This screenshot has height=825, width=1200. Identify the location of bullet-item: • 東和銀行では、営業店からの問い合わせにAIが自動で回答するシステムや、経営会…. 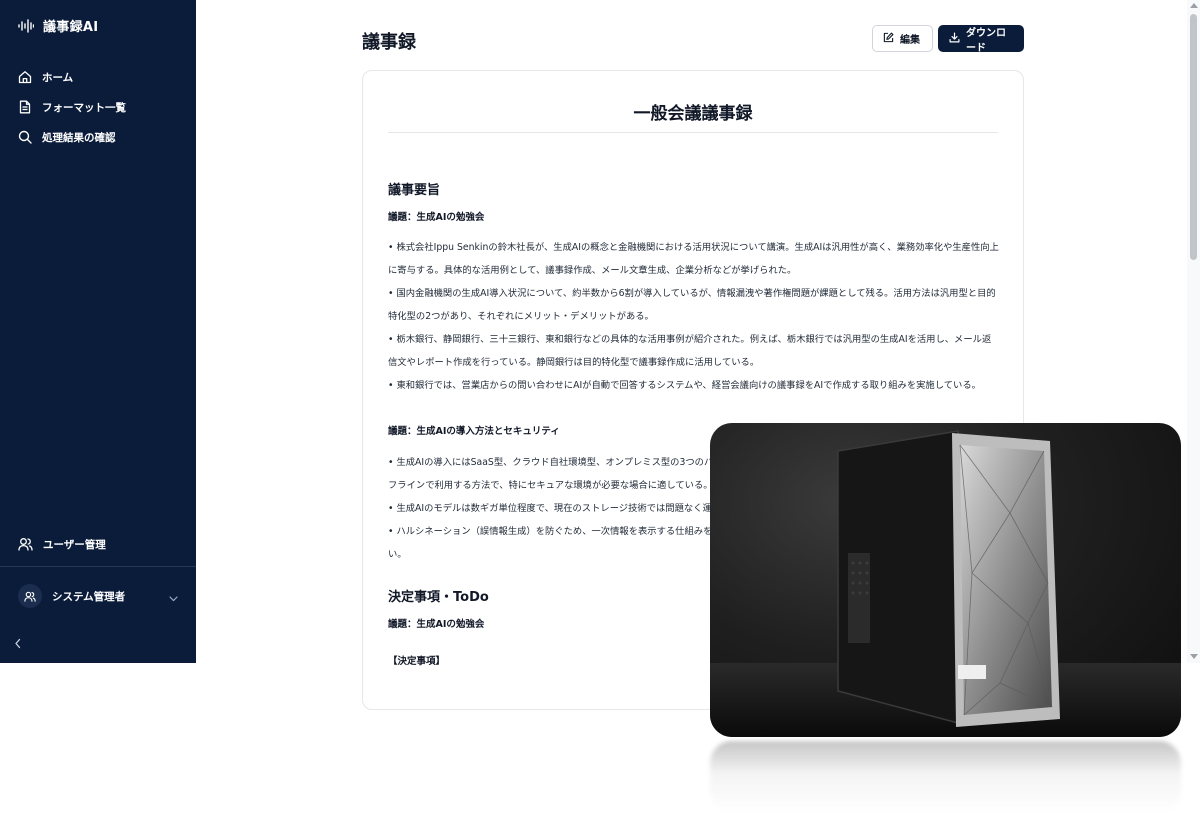
(684, 385).